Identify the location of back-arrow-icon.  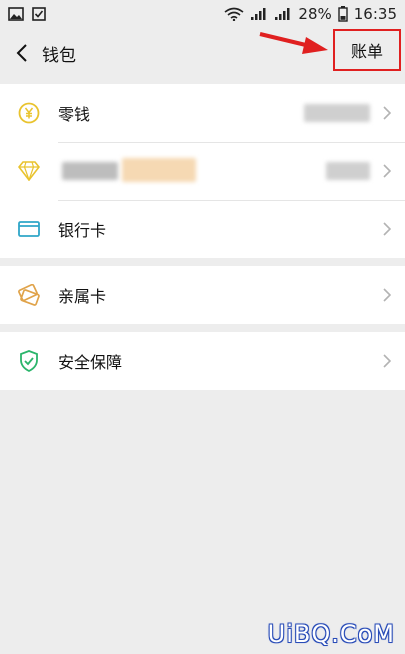
(21, 53).